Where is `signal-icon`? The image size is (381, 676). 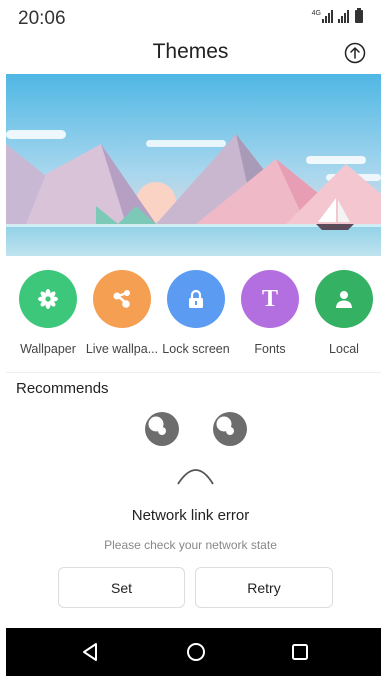
signal-icon is located at coordinates (327, 16).